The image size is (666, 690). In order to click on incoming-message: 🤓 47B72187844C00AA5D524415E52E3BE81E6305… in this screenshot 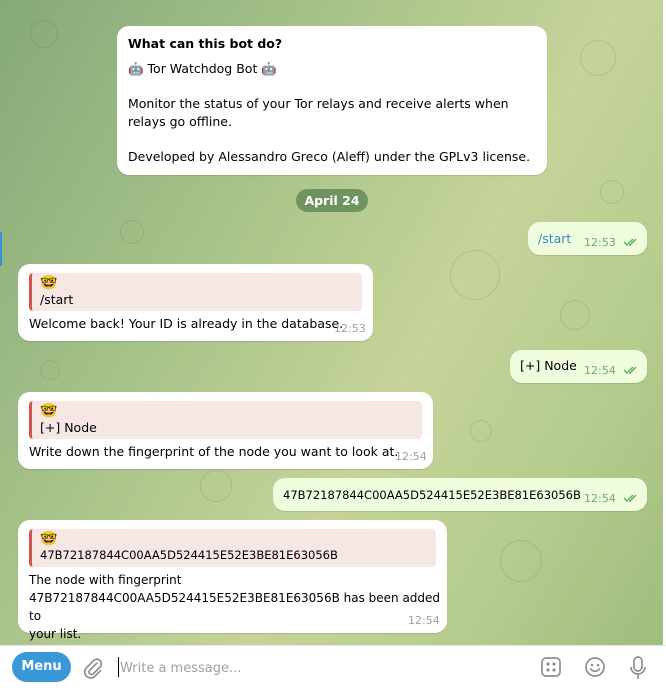, I will do `click(232, 580)`.